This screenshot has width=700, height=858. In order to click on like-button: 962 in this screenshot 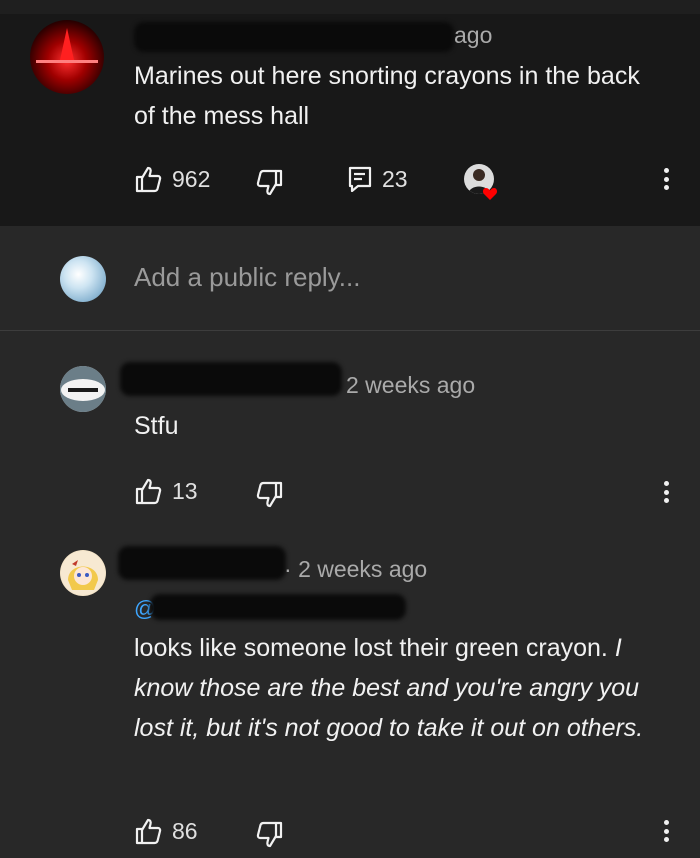, I will do `click(172, 179)`.